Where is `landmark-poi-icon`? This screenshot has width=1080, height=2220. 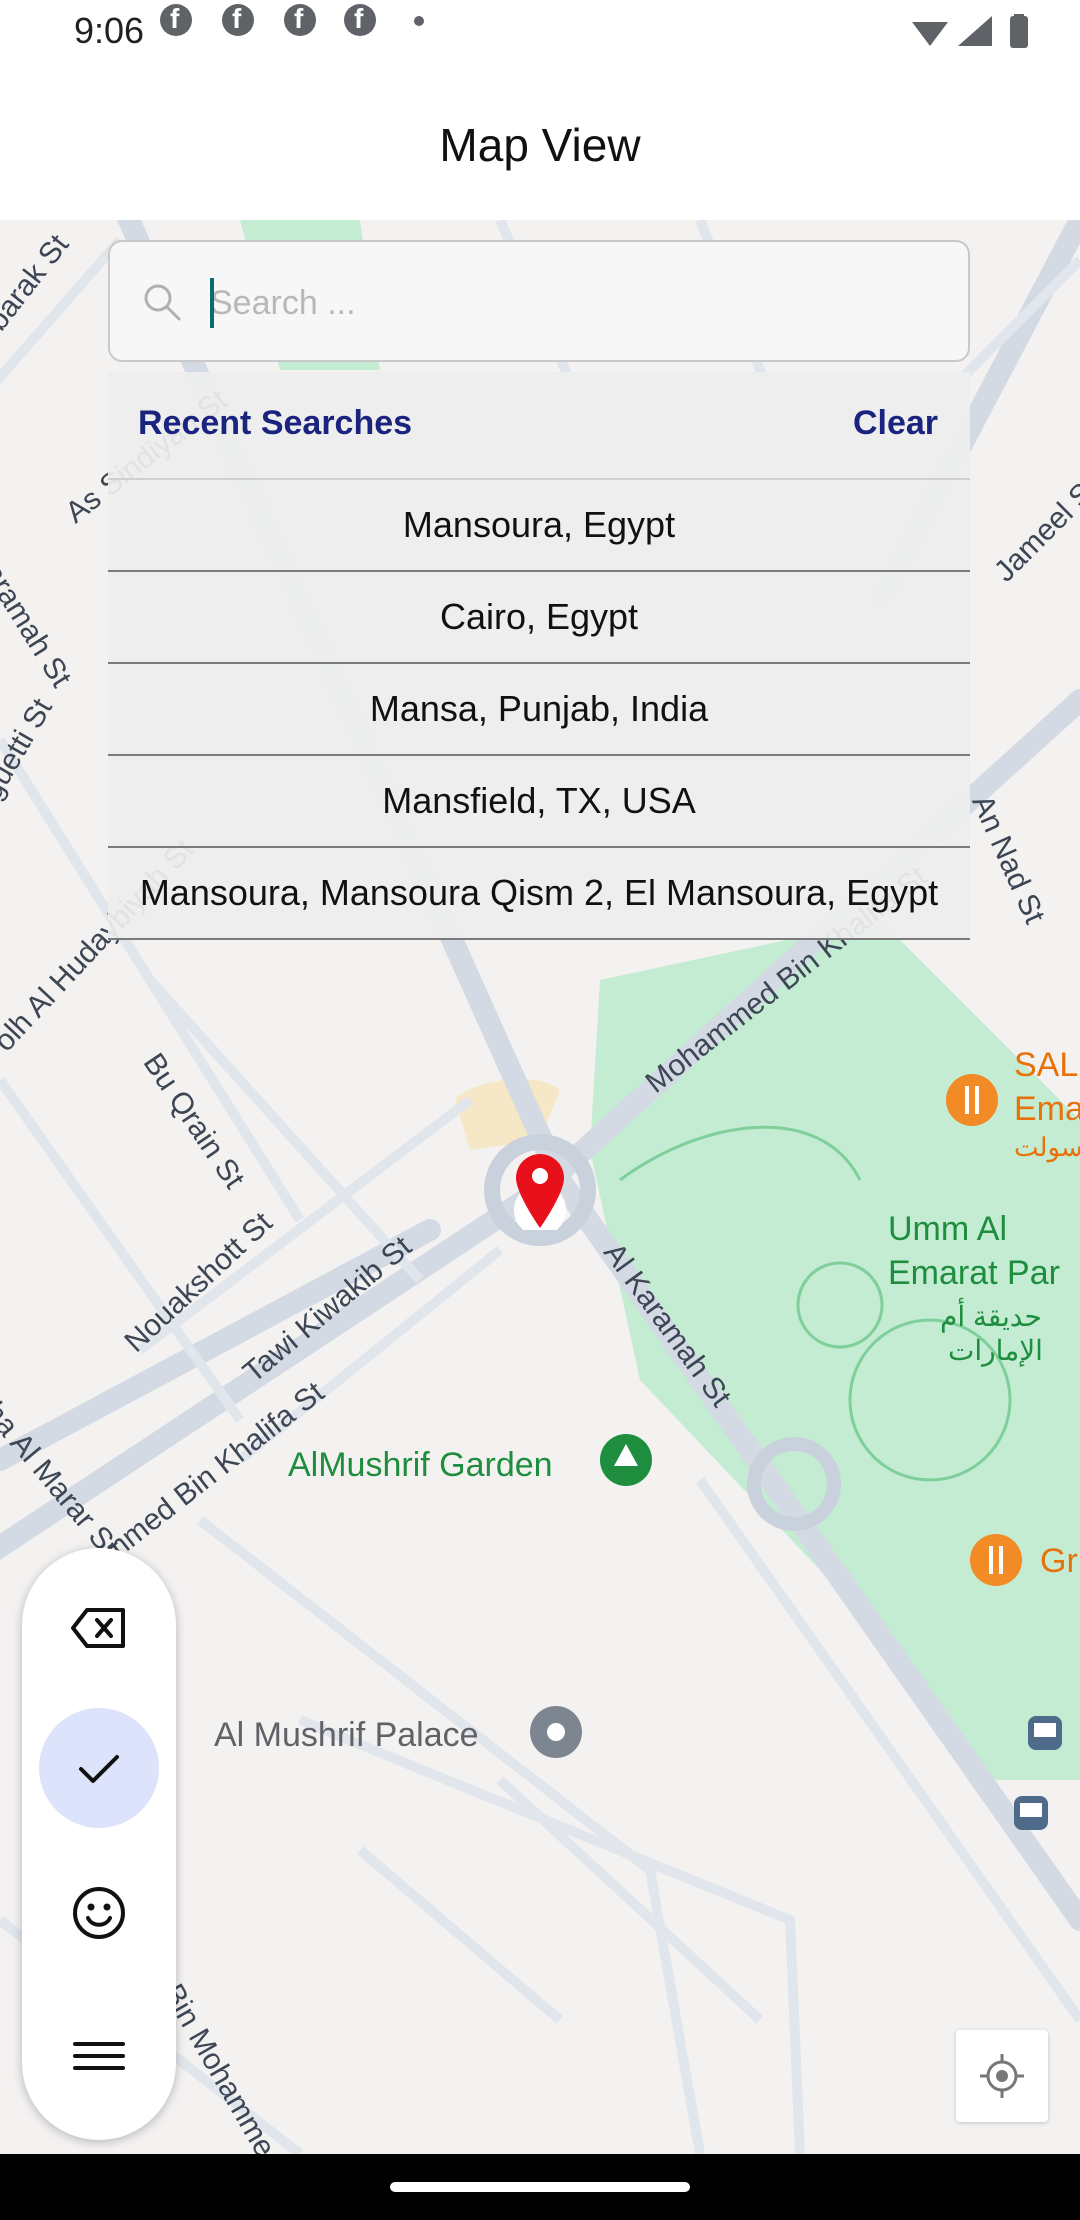
landmark-poi-icon is located at coordinates (556, 1732).